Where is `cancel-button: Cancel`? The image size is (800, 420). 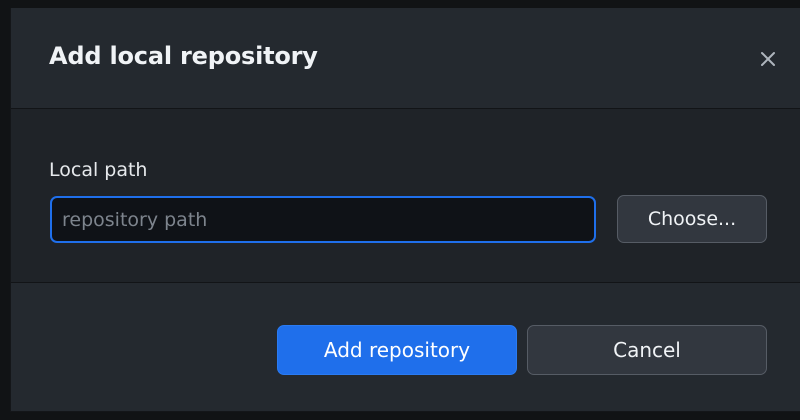 cancel-button: Cancel is located at coordinates (647, 350).